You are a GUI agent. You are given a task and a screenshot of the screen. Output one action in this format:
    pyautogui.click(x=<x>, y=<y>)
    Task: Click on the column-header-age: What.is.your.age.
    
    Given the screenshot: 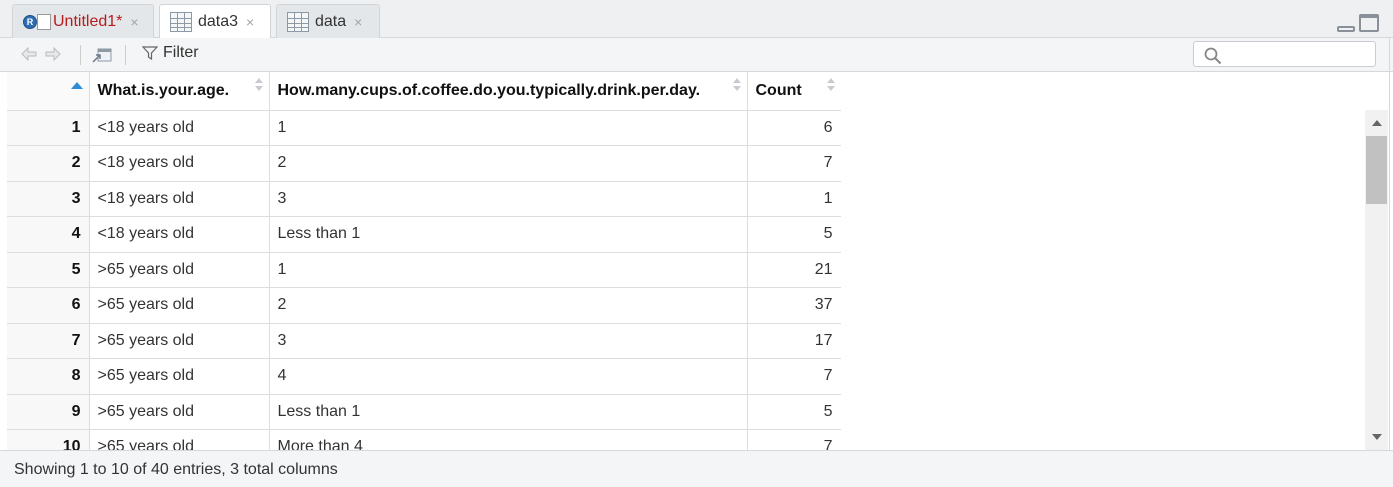 What is the action you would take?
    pyautogui.click(x=179, y=91)
    